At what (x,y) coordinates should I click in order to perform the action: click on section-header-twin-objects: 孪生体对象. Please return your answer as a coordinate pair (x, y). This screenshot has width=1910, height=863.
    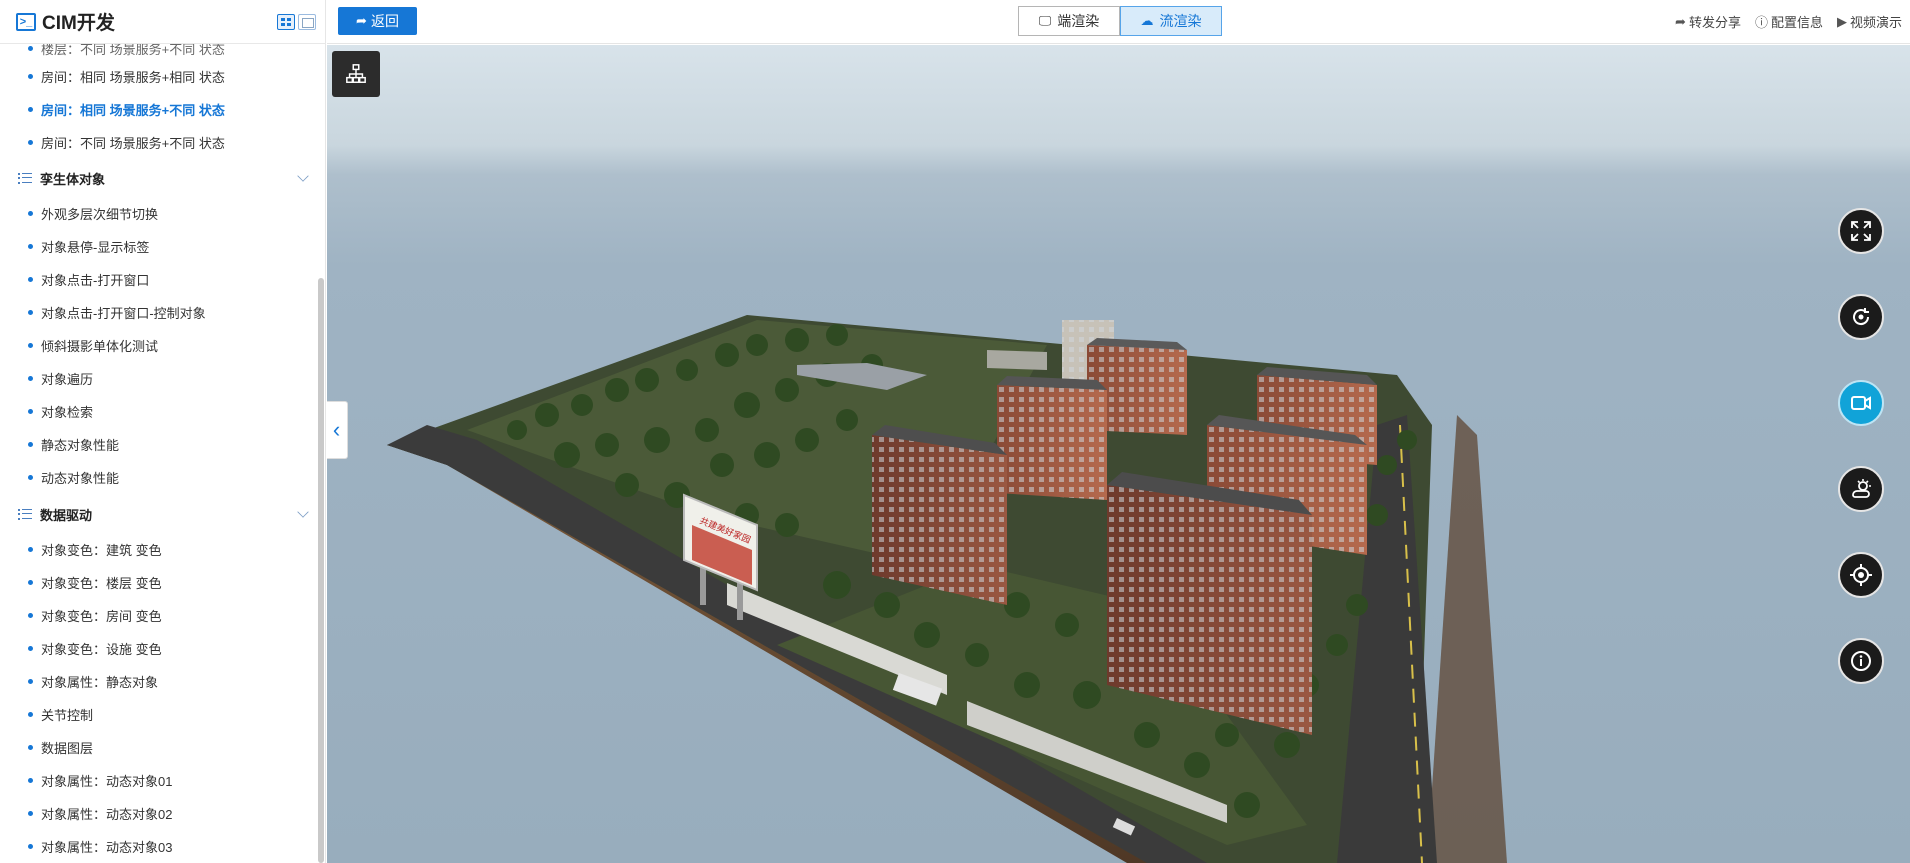
    Looking at the image, I should click on (163, 178).